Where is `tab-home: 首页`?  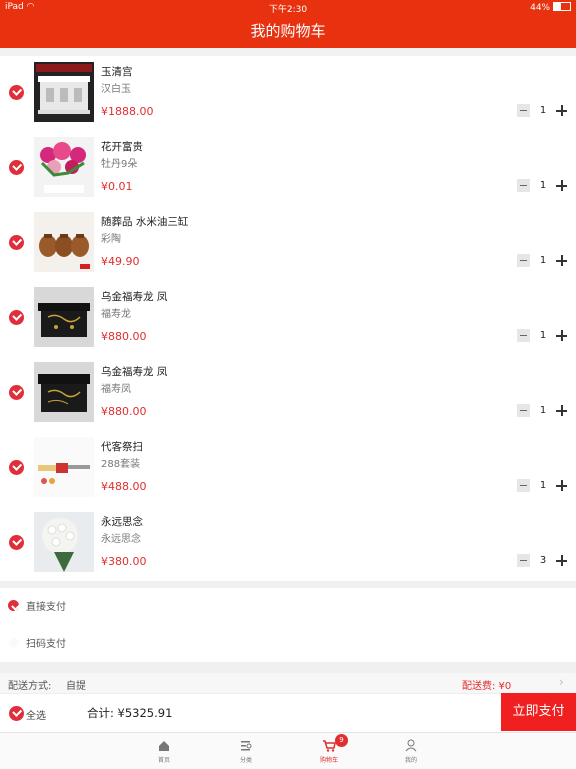 tab-home: 首页 is located at coordinates (164, 751).